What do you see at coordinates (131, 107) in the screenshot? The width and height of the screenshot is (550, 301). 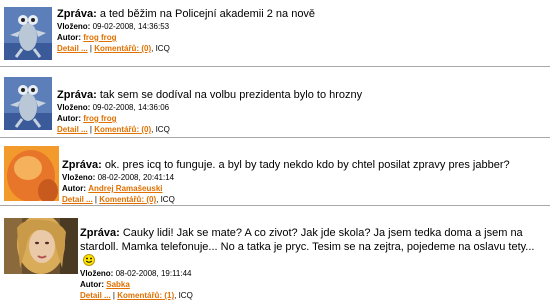 I see `posted-date: 09-02-2008, 14:36:06` at bounding box center [131, 107].